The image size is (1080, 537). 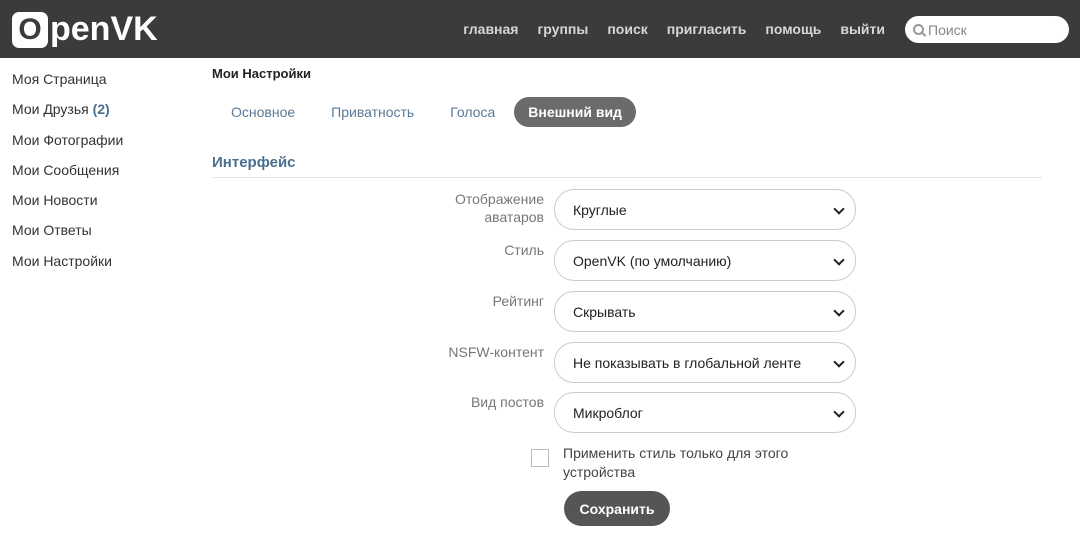 What do you see at coordinates (608, 412) in the screenshot?
I see `select-value: Микроблог` at bounding box center [608, 412].